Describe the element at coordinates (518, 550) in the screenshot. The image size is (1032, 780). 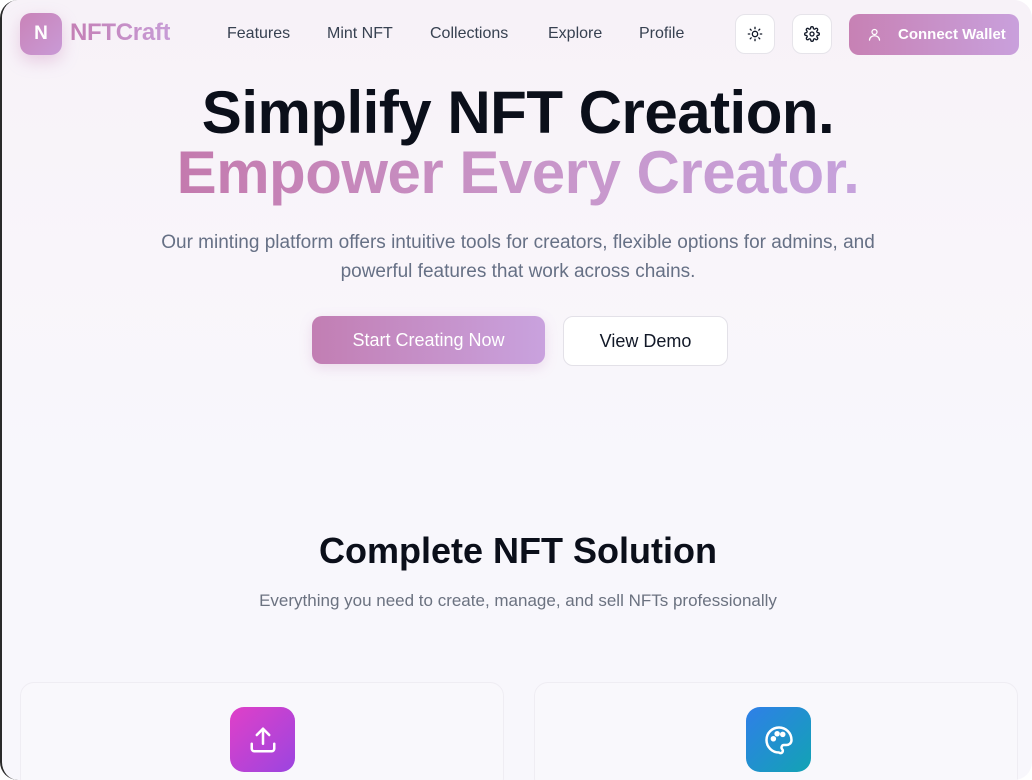
I see `features-title: Complete NFT Solution` at that location.